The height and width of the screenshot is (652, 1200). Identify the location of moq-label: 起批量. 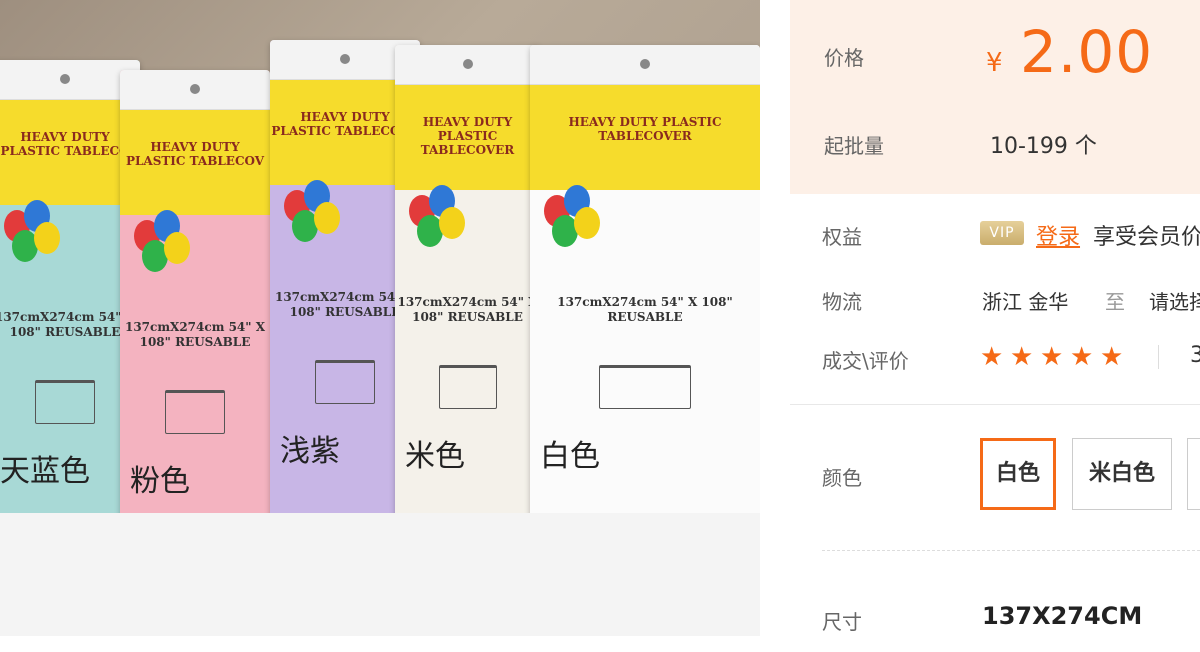
(854, 146).